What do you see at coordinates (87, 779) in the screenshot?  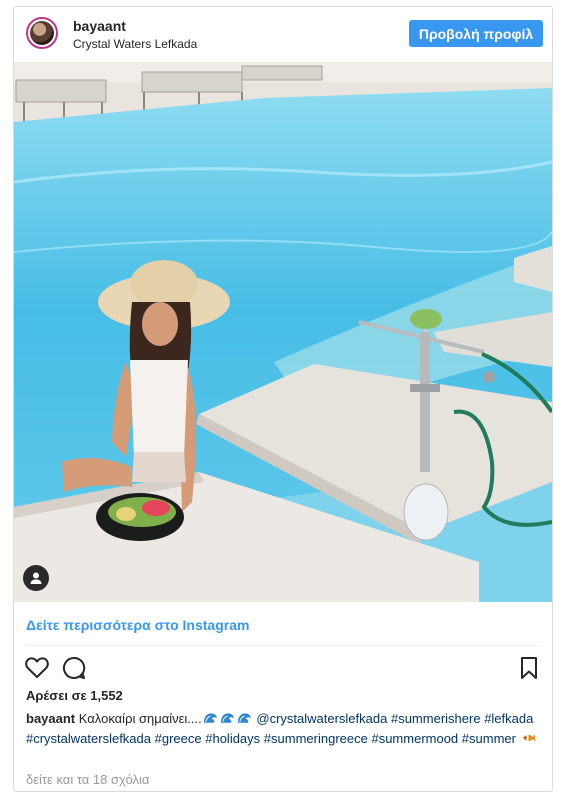 I see `view-all-comments-link: δείτε και τα 18 σχόλια` at bounding box center [87, 779].